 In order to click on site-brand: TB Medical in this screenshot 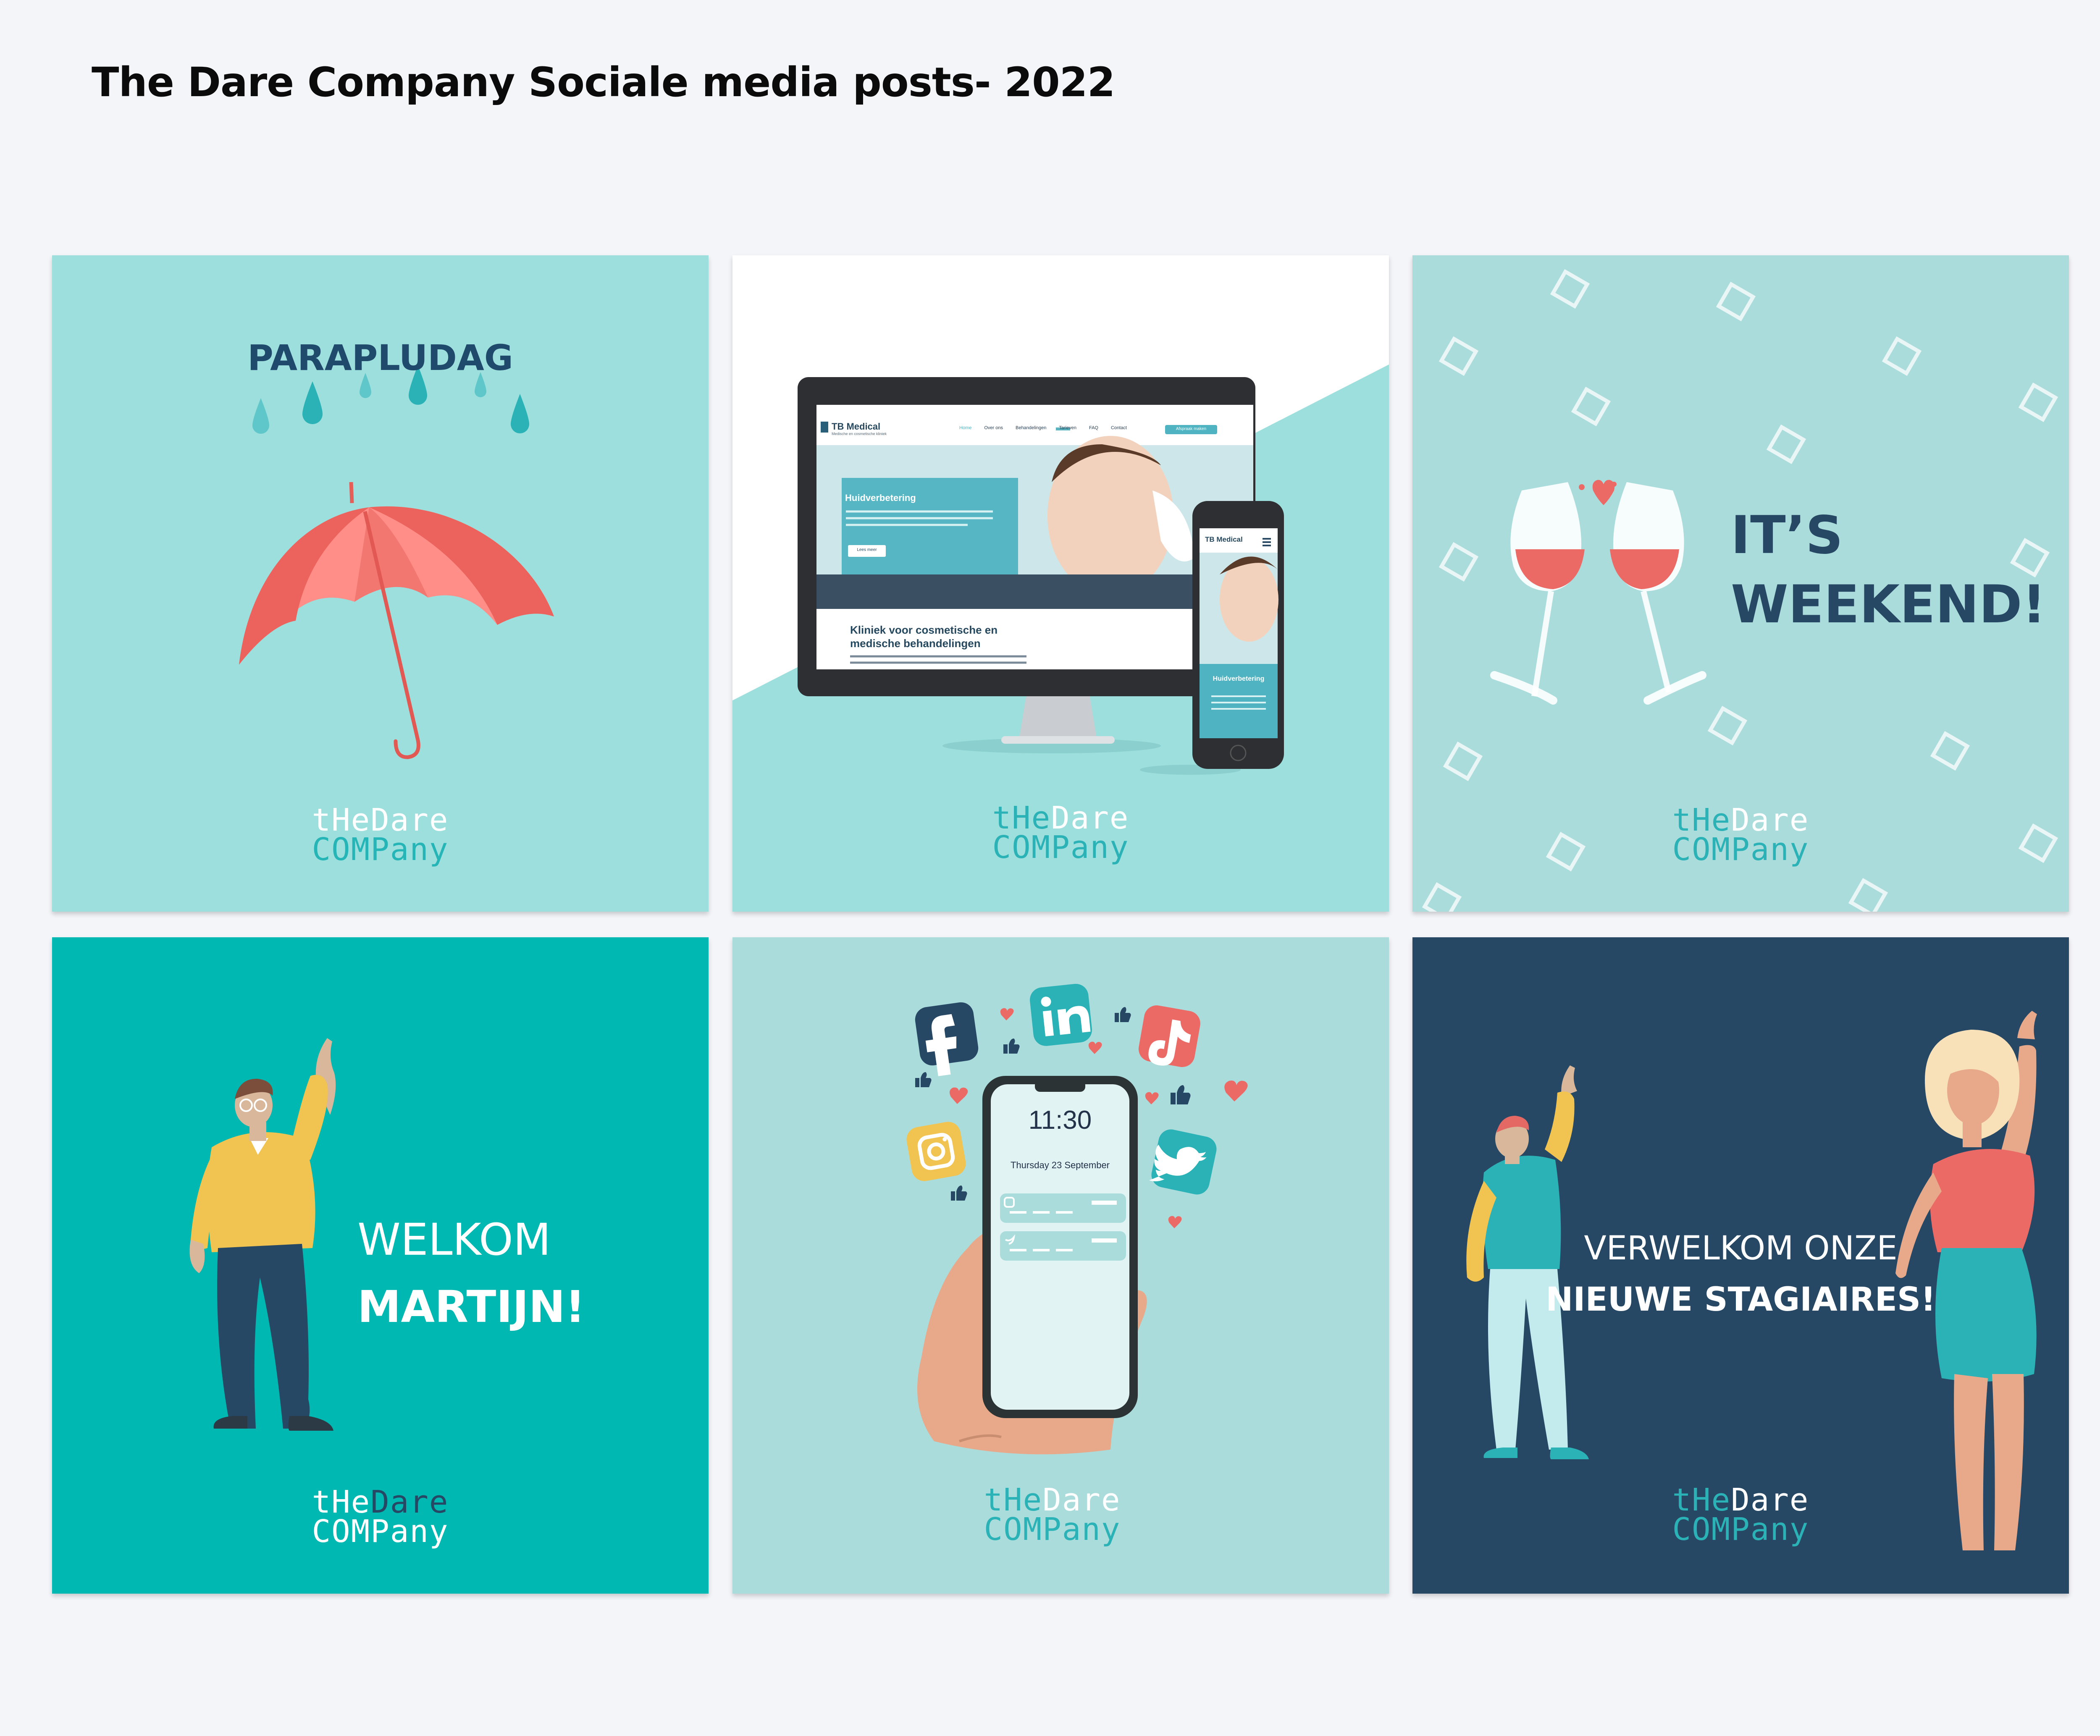, I will do `click(856, 426)`.